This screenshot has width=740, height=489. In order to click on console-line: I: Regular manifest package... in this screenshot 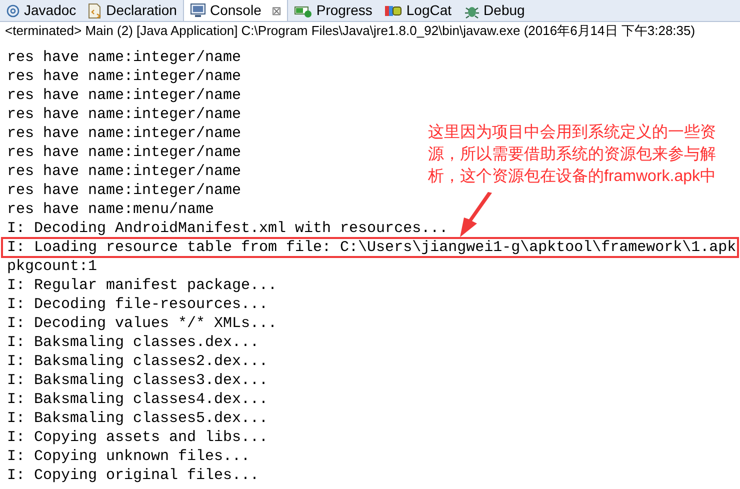, I will do `click(142, 285)`.